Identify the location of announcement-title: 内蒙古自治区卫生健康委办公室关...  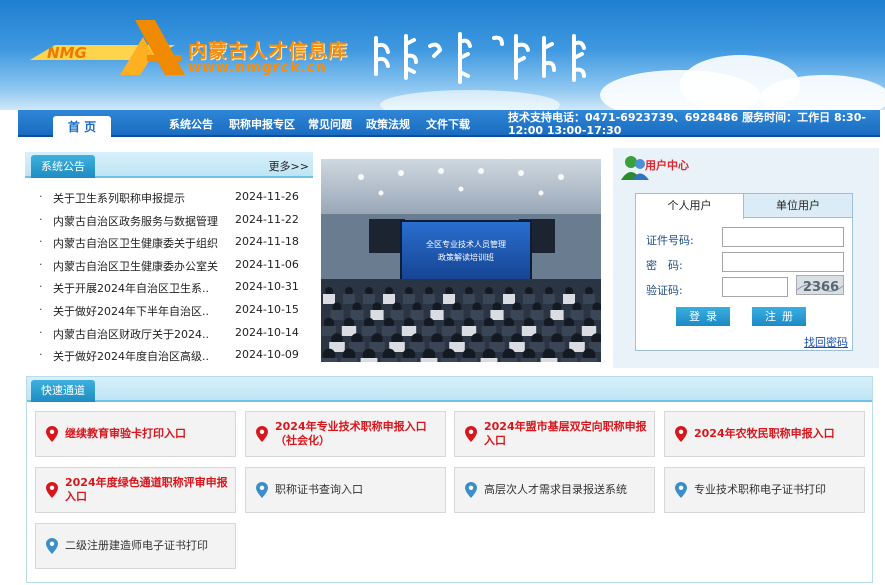
(136, 266).